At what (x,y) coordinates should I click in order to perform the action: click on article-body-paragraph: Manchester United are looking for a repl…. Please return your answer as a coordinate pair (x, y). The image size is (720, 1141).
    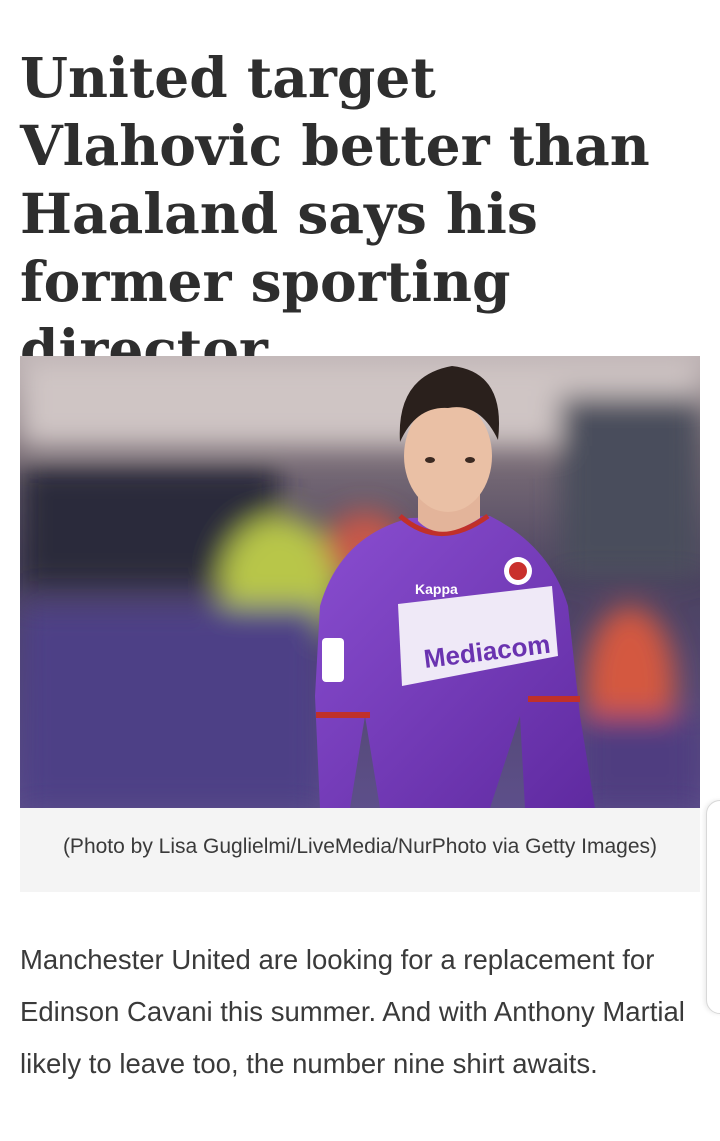
    Looking at the image, I should click on (352, 1011).